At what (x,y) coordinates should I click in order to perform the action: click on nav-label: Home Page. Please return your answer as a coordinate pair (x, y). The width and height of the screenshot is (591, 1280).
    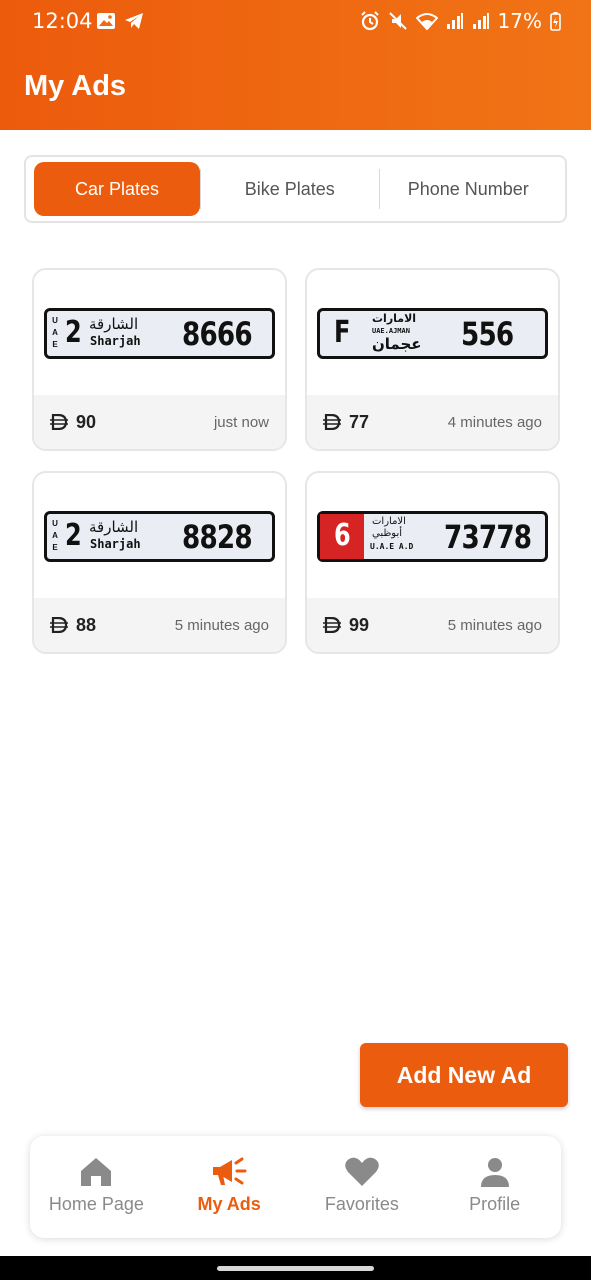
    Looking at the image, I should click on (96, 1204).